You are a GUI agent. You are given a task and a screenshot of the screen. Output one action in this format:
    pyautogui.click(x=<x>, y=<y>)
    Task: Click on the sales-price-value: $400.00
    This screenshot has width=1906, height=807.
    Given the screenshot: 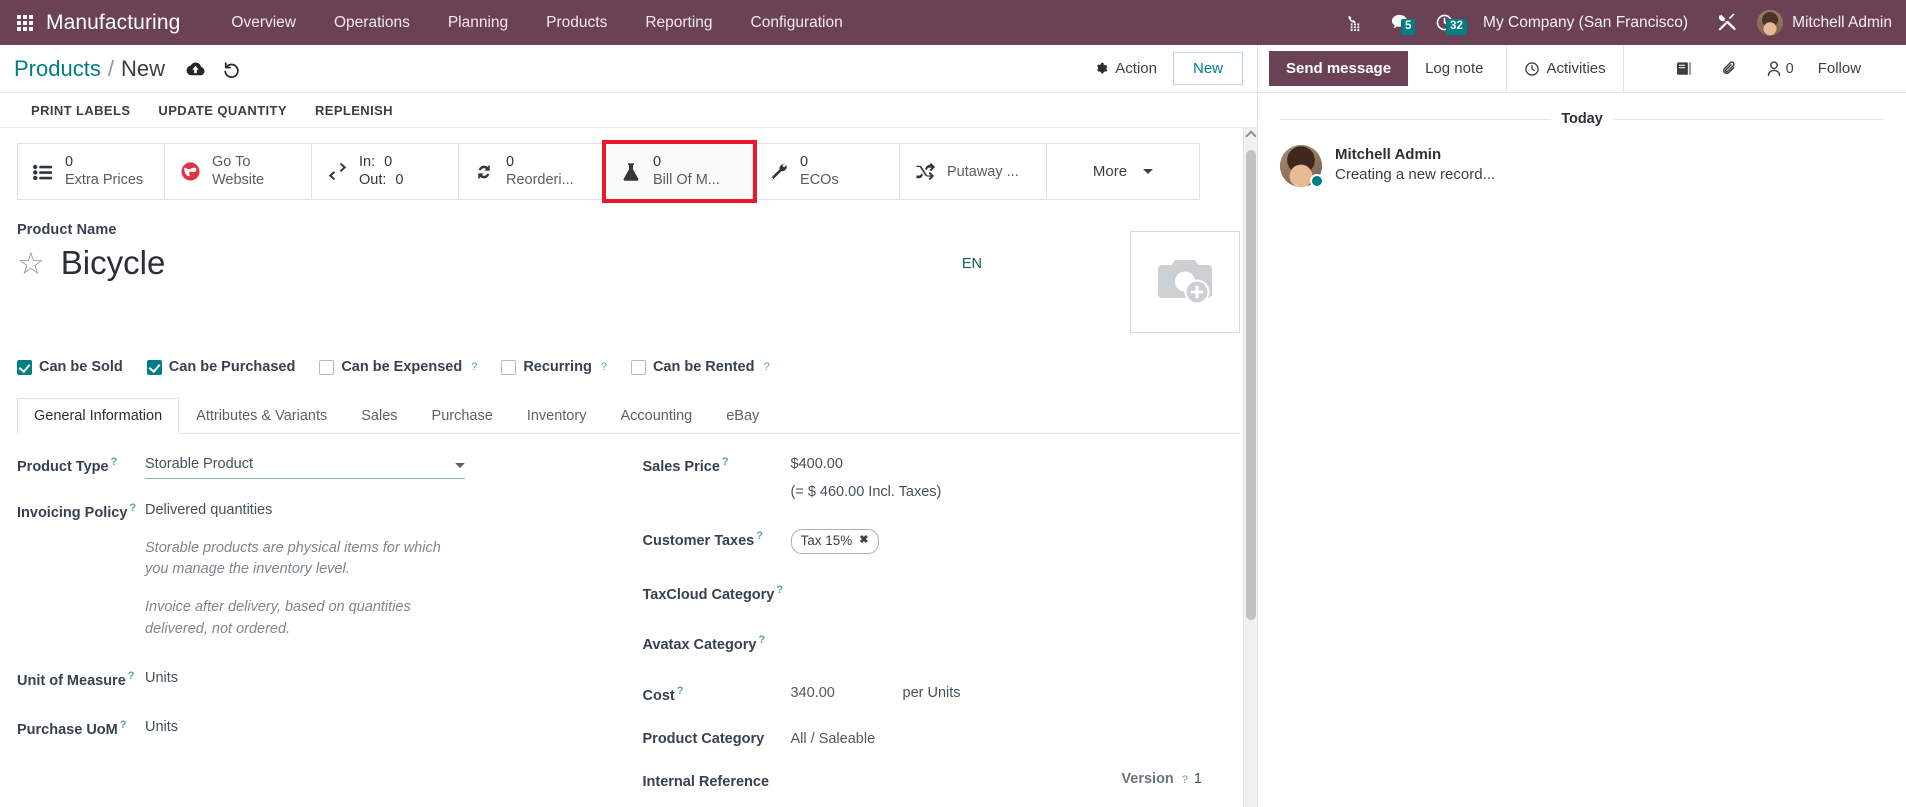 What is the action you would take?
    pyautogui.click(x=1016, y=465)
    